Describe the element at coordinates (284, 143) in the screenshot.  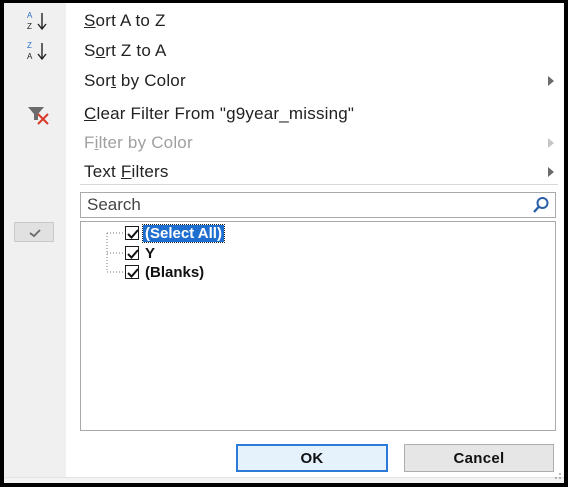
I see `filter-by-color-item: Filter by Color` at that location.